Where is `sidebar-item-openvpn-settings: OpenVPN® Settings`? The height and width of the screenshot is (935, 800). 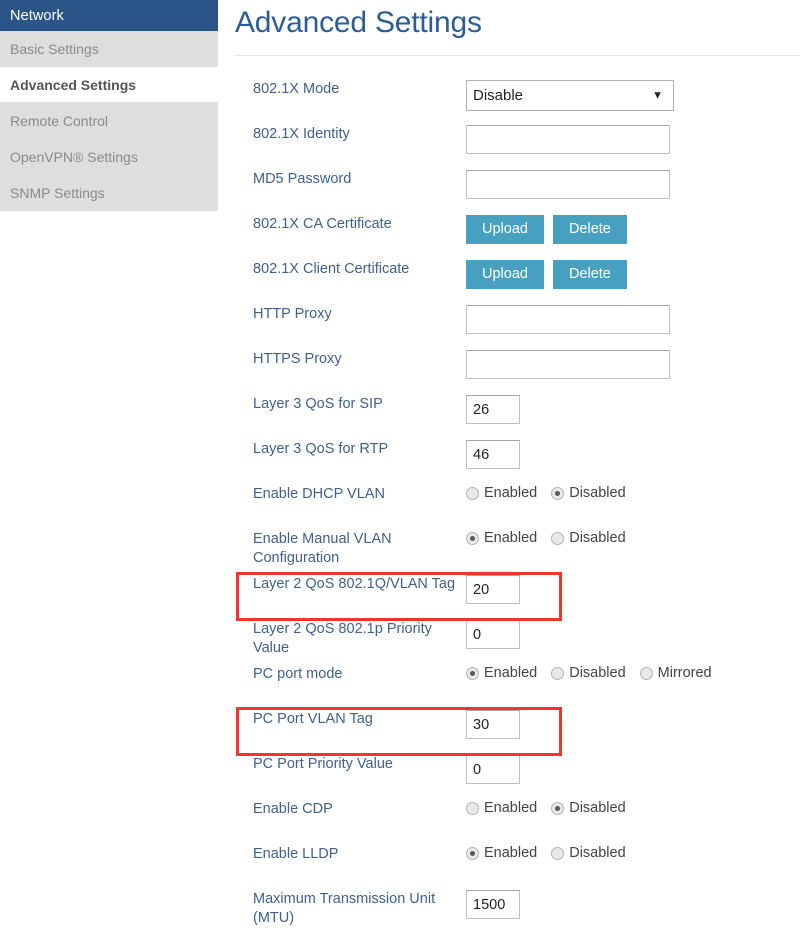
sidebar-item-openvpn-settings: OpenVPN® Settings is located at coordinates (109, 157).